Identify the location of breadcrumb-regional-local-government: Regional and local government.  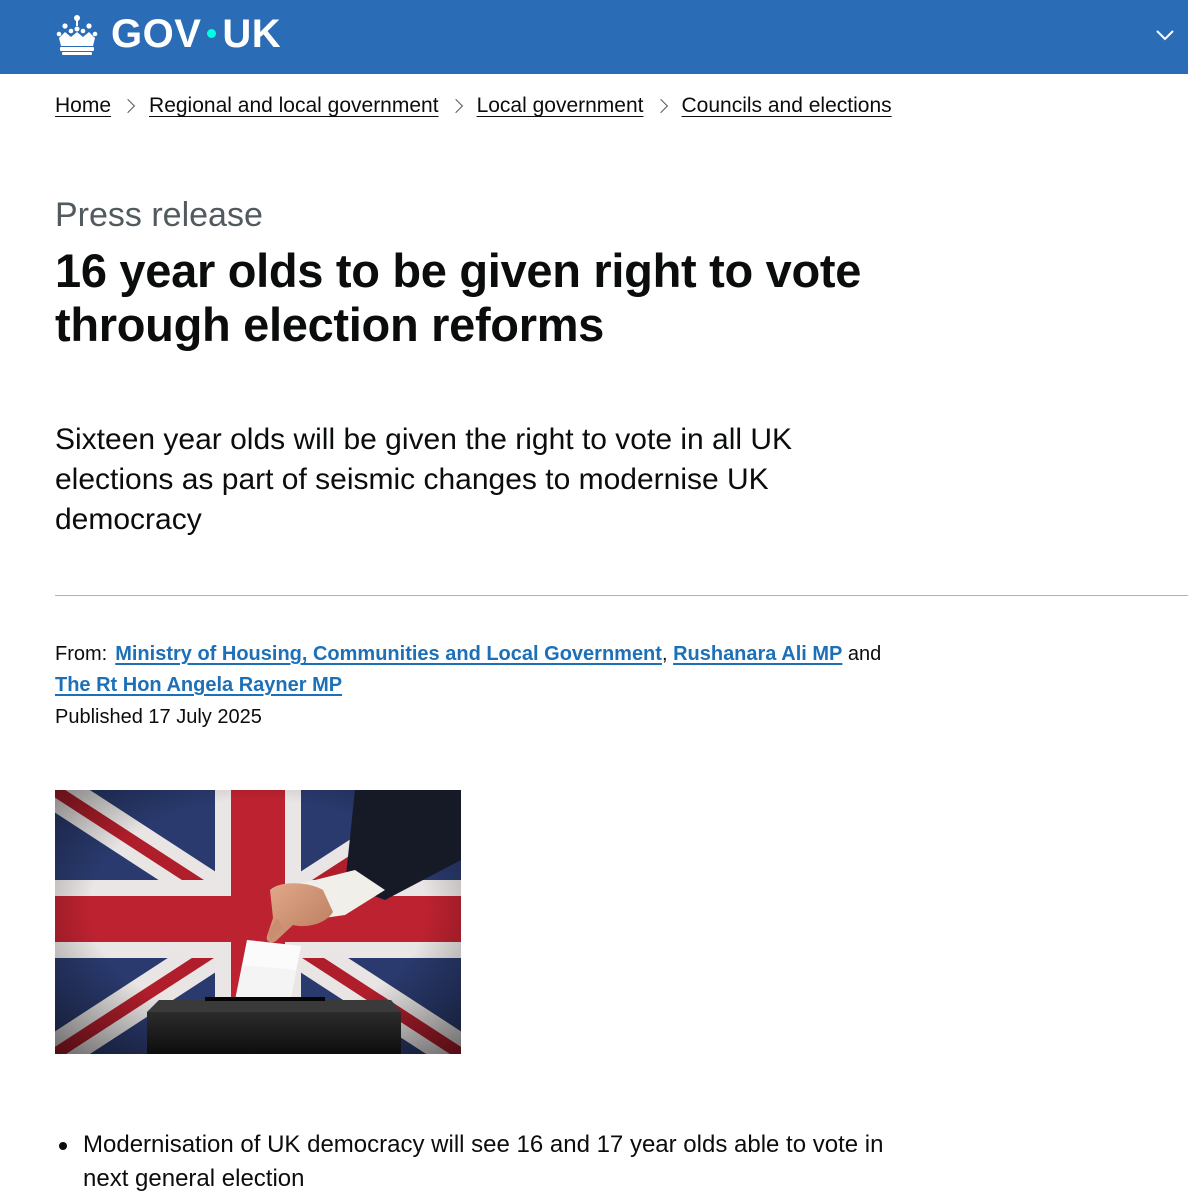
(294, 106).